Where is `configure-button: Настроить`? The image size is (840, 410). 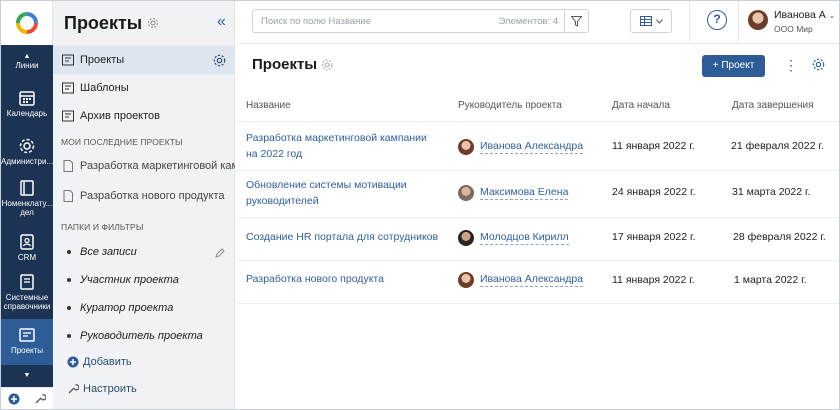
configure-button: Настроить is located at coordinates (102, 389).